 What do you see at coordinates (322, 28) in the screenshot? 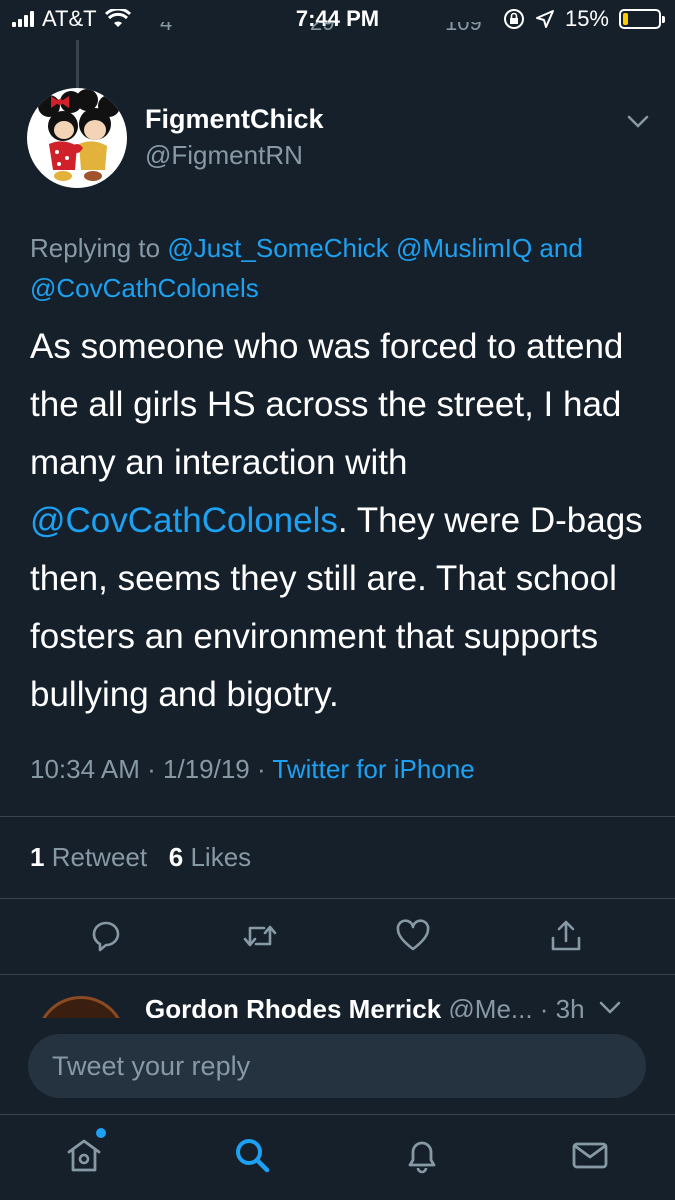
I see `previous-retweet-count: 29` at bounding box center [322, 28].